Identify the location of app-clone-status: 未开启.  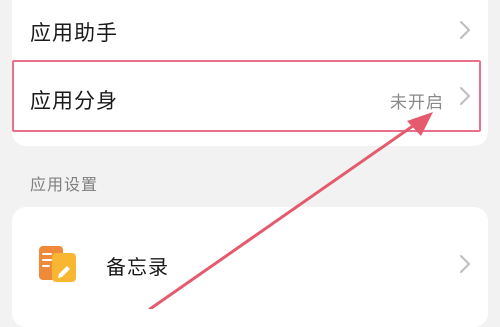
(417, 103).